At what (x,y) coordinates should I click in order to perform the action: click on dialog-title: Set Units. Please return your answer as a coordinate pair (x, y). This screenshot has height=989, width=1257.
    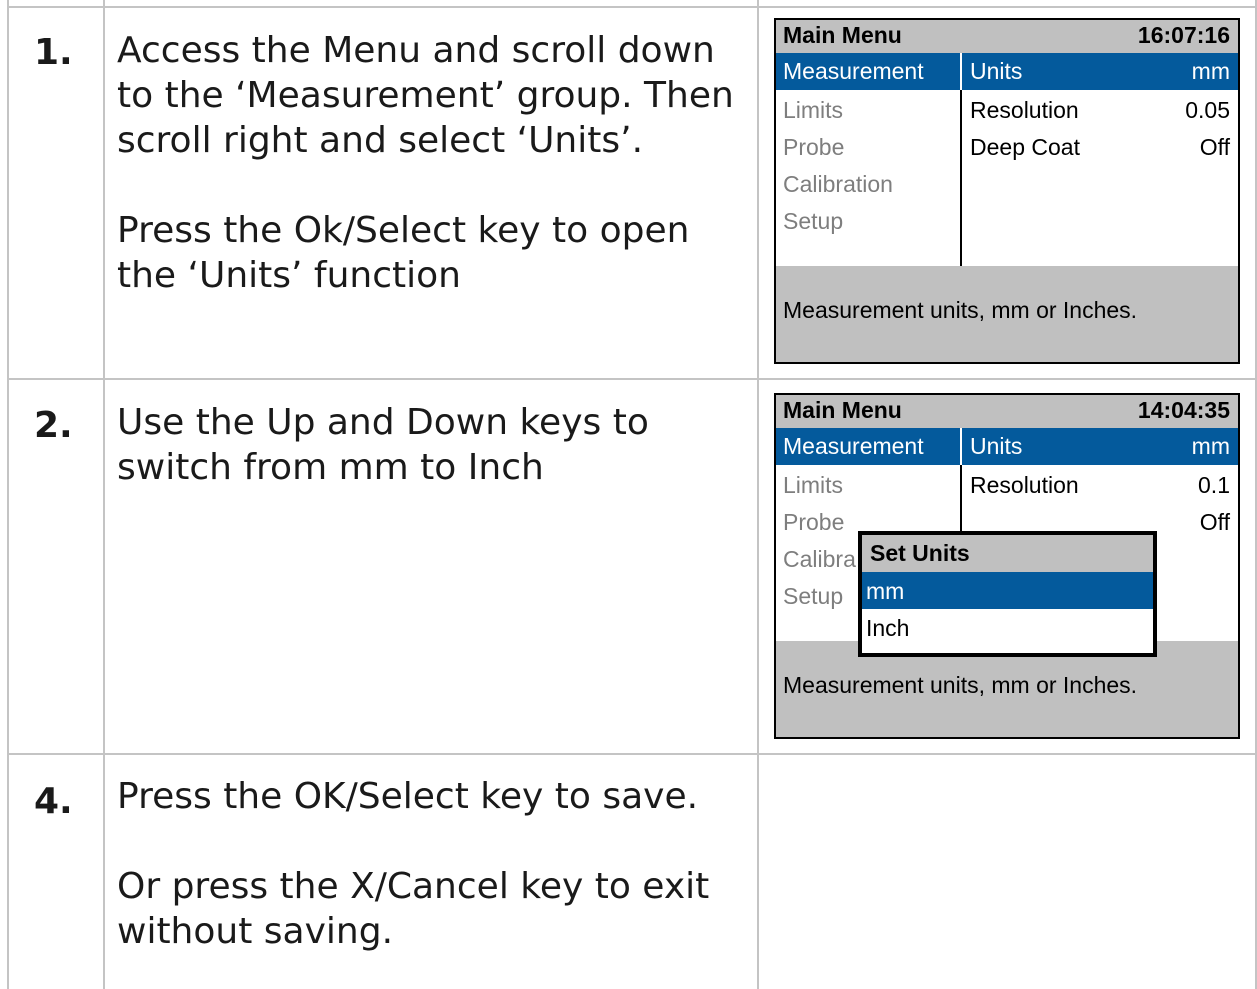
    Looking at the image, I should click on (920, 553).